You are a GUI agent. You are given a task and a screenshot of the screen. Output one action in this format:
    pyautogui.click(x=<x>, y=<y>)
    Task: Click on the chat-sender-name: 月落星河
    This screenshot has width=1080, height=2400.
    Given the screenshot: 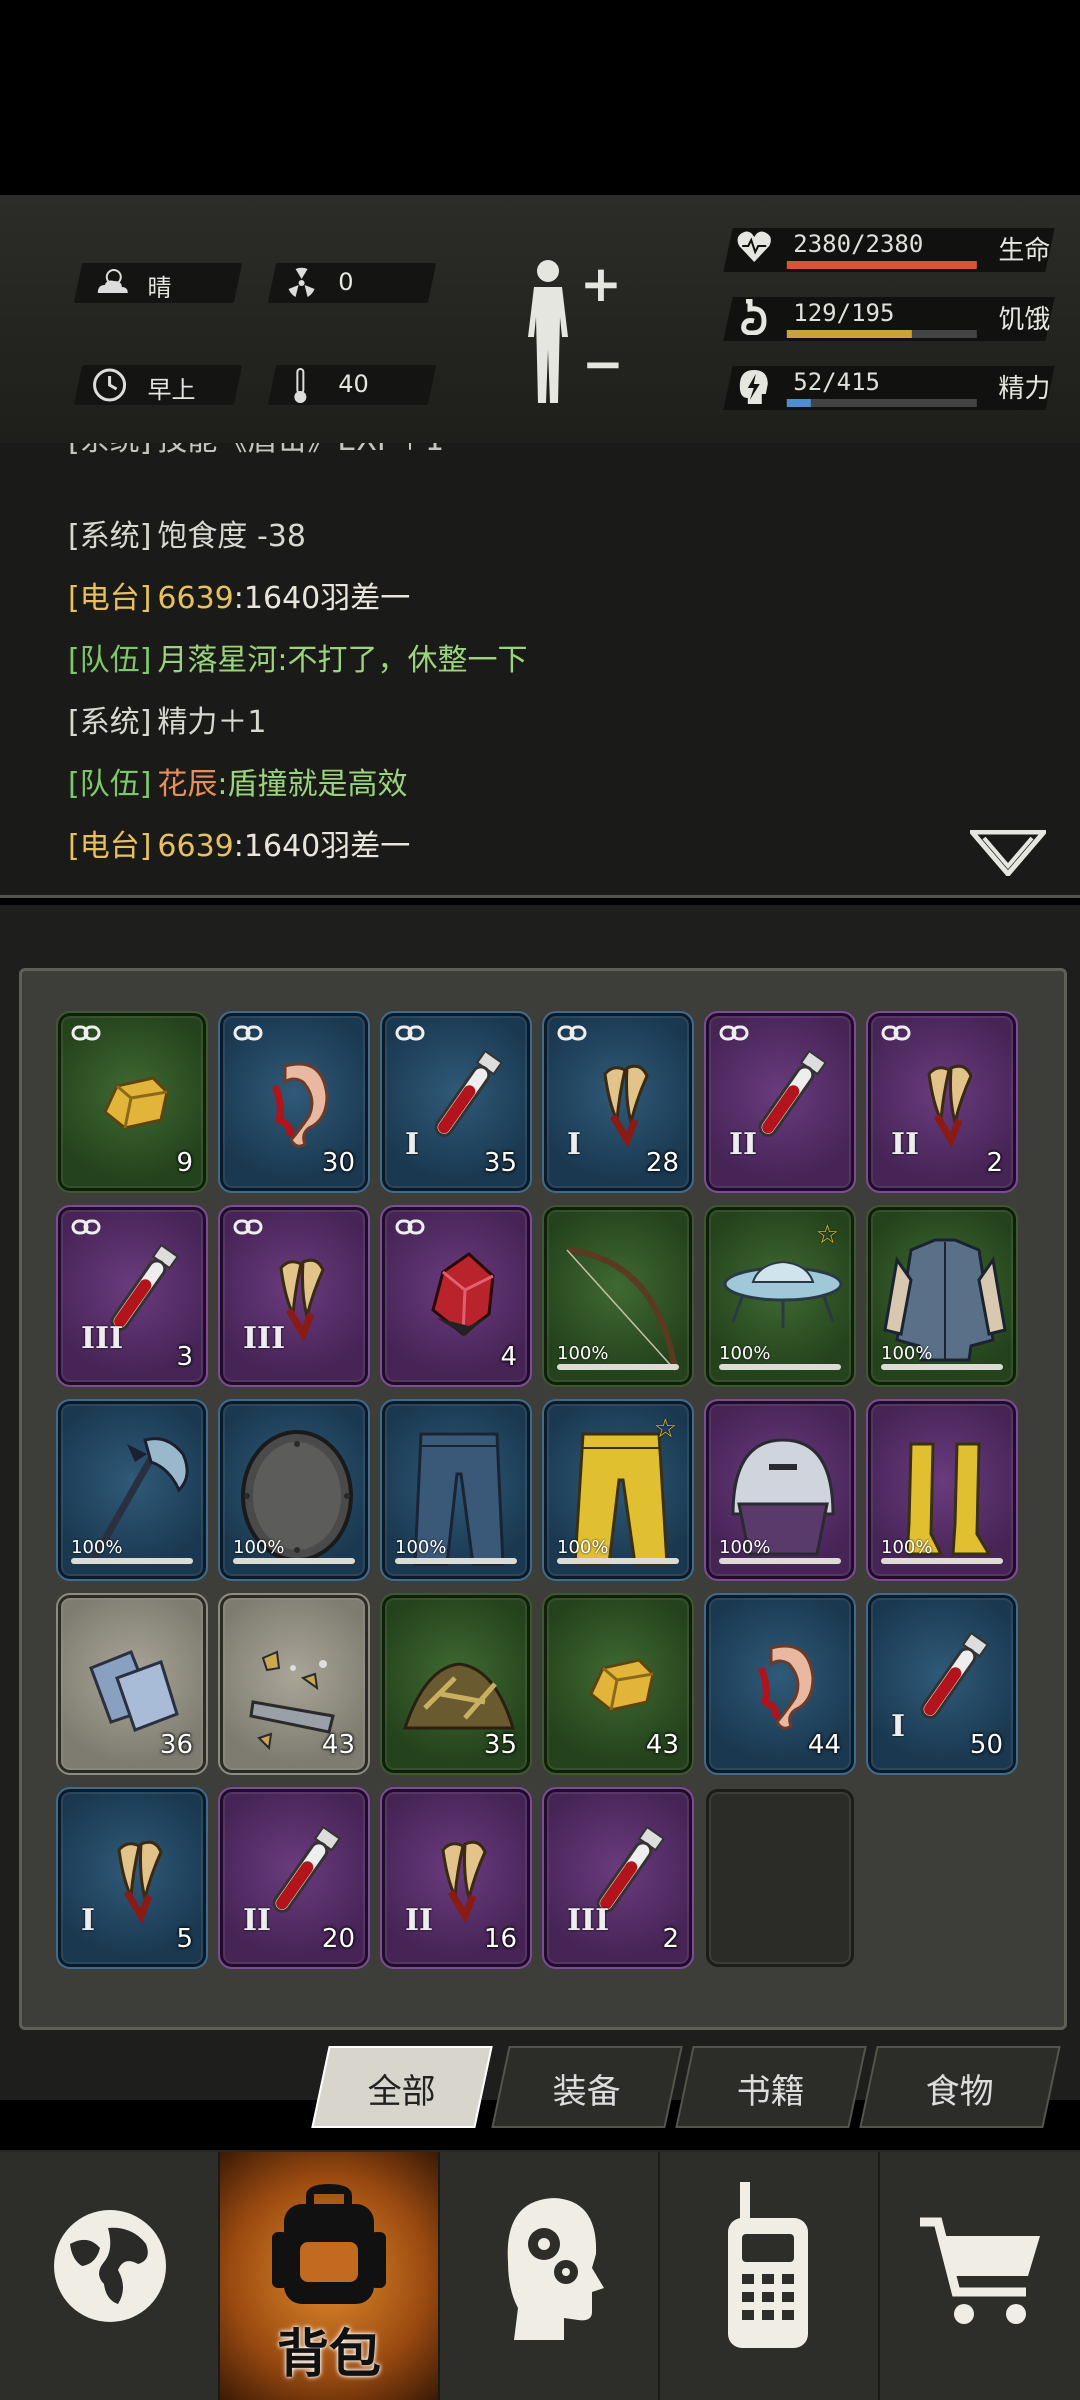 What is the action you would take?
    pyautogui.click(x=217, y=660)
    